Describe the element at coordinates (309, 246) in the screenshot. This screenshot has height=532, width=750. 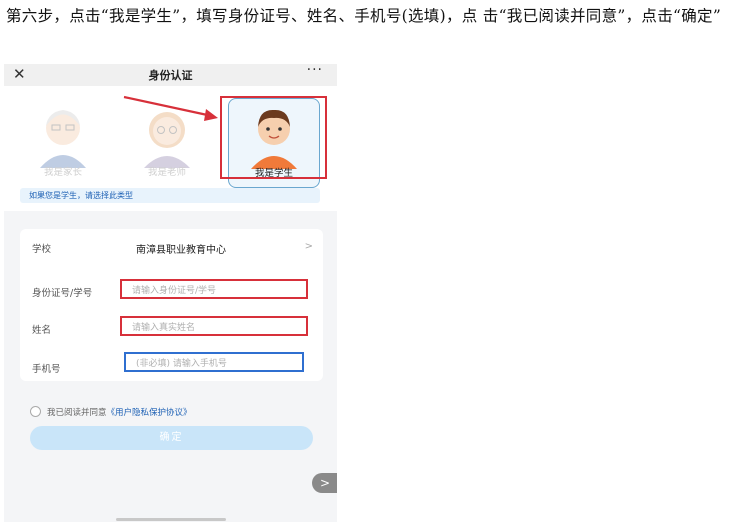
I see `chevron-right-icon: >` at that location.